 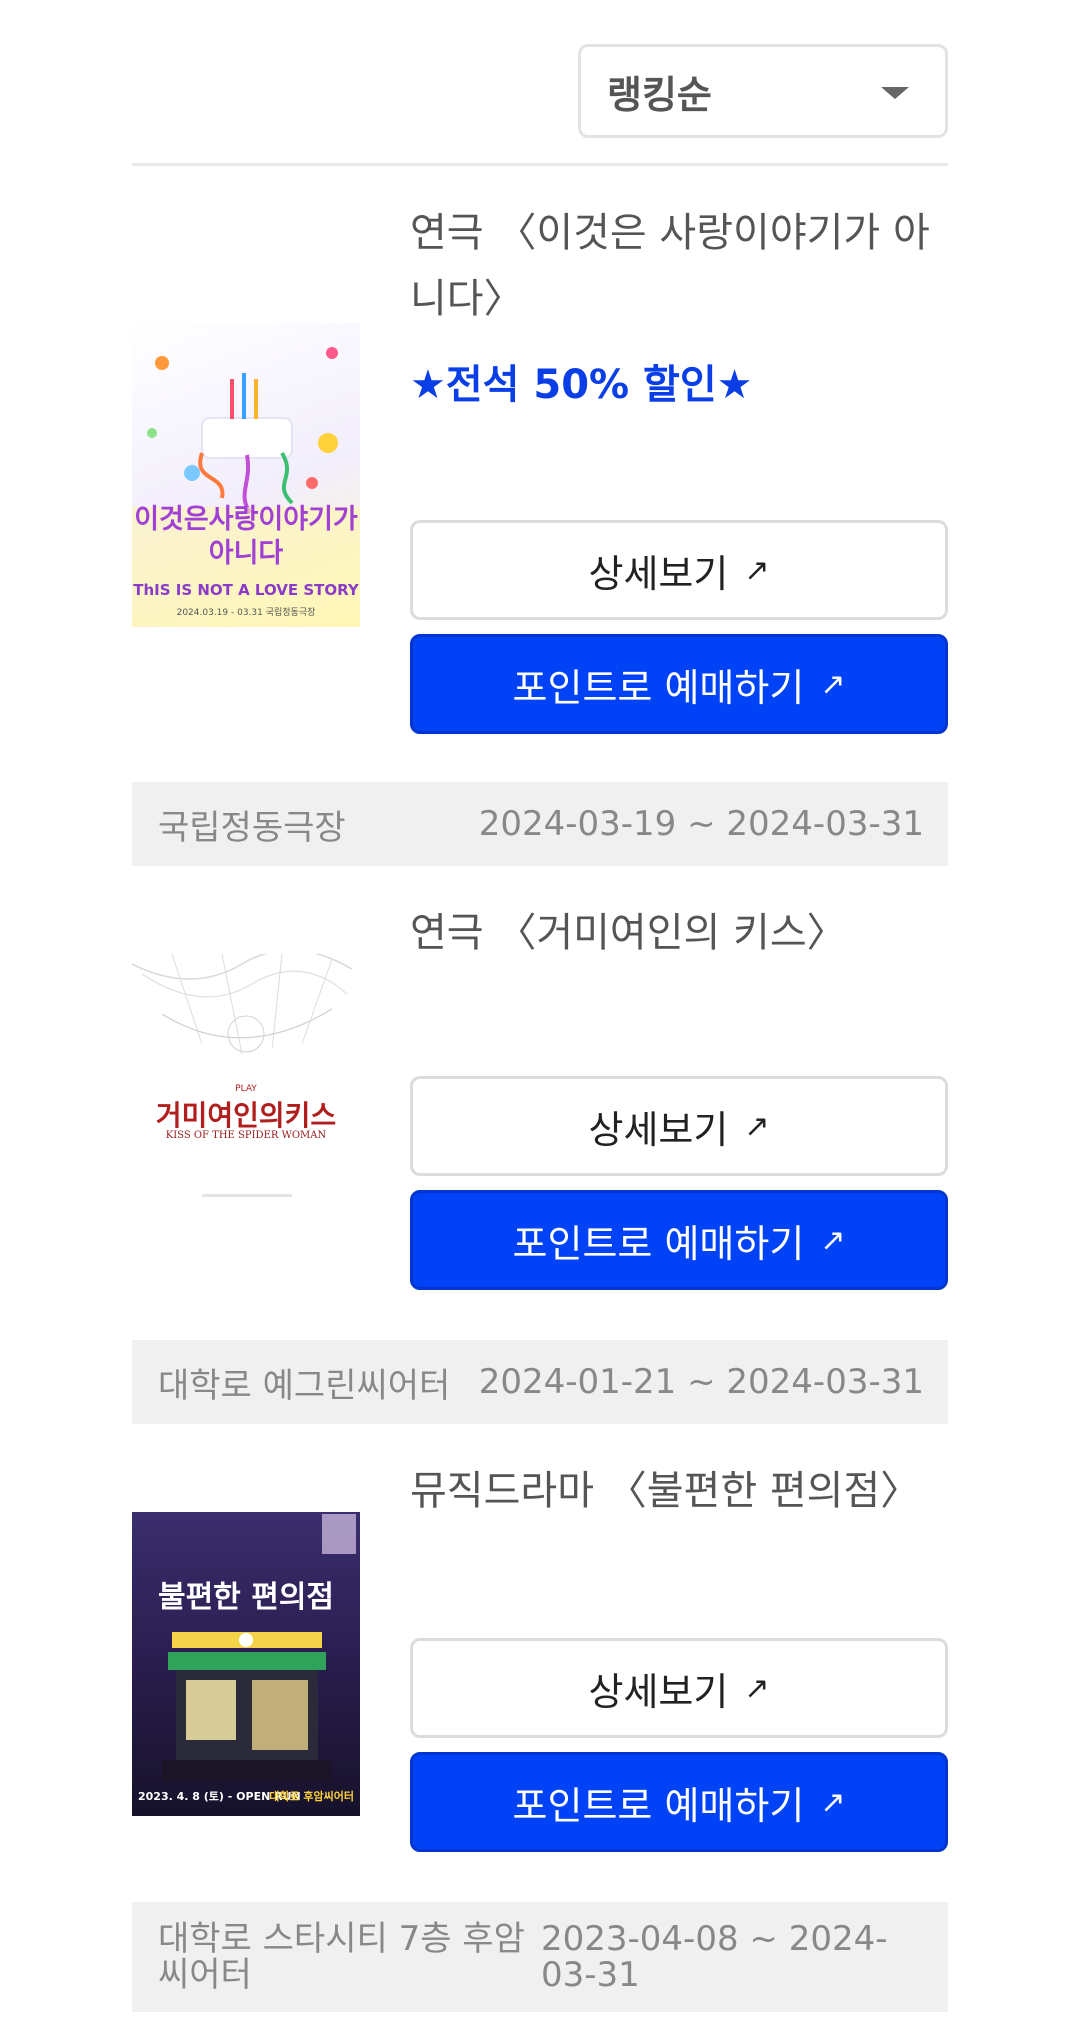 I want to click on poster-title-text: 불편한 편의점, so click(x=246, y=1597).